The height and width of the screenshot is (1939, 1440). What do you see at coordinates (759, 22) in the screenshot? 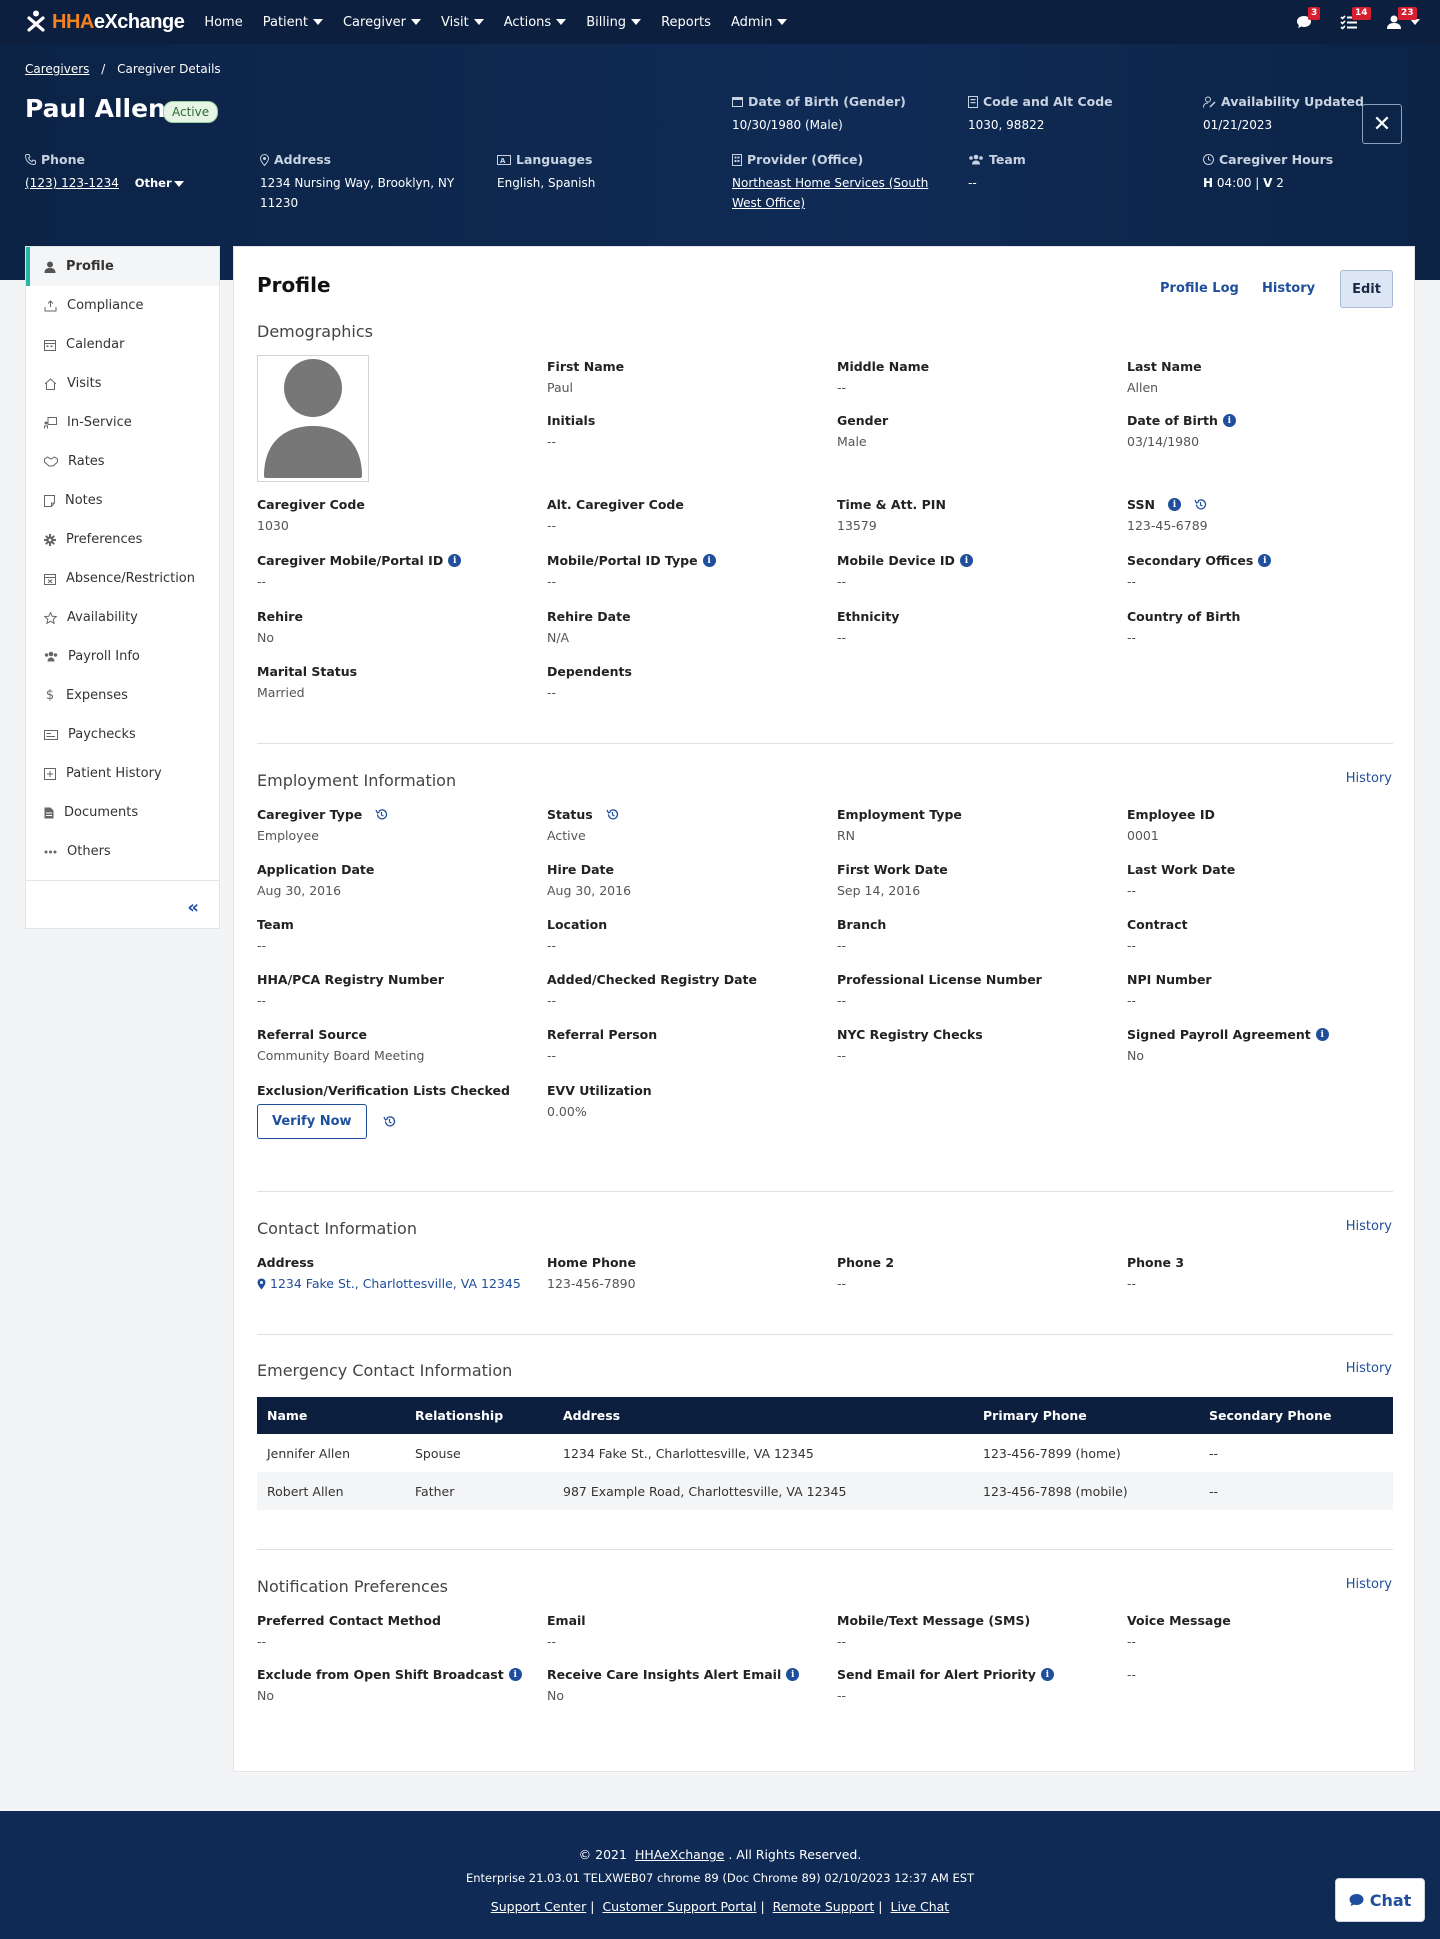
I see `nav-admin: Admin` at bounding box center [759, 22].